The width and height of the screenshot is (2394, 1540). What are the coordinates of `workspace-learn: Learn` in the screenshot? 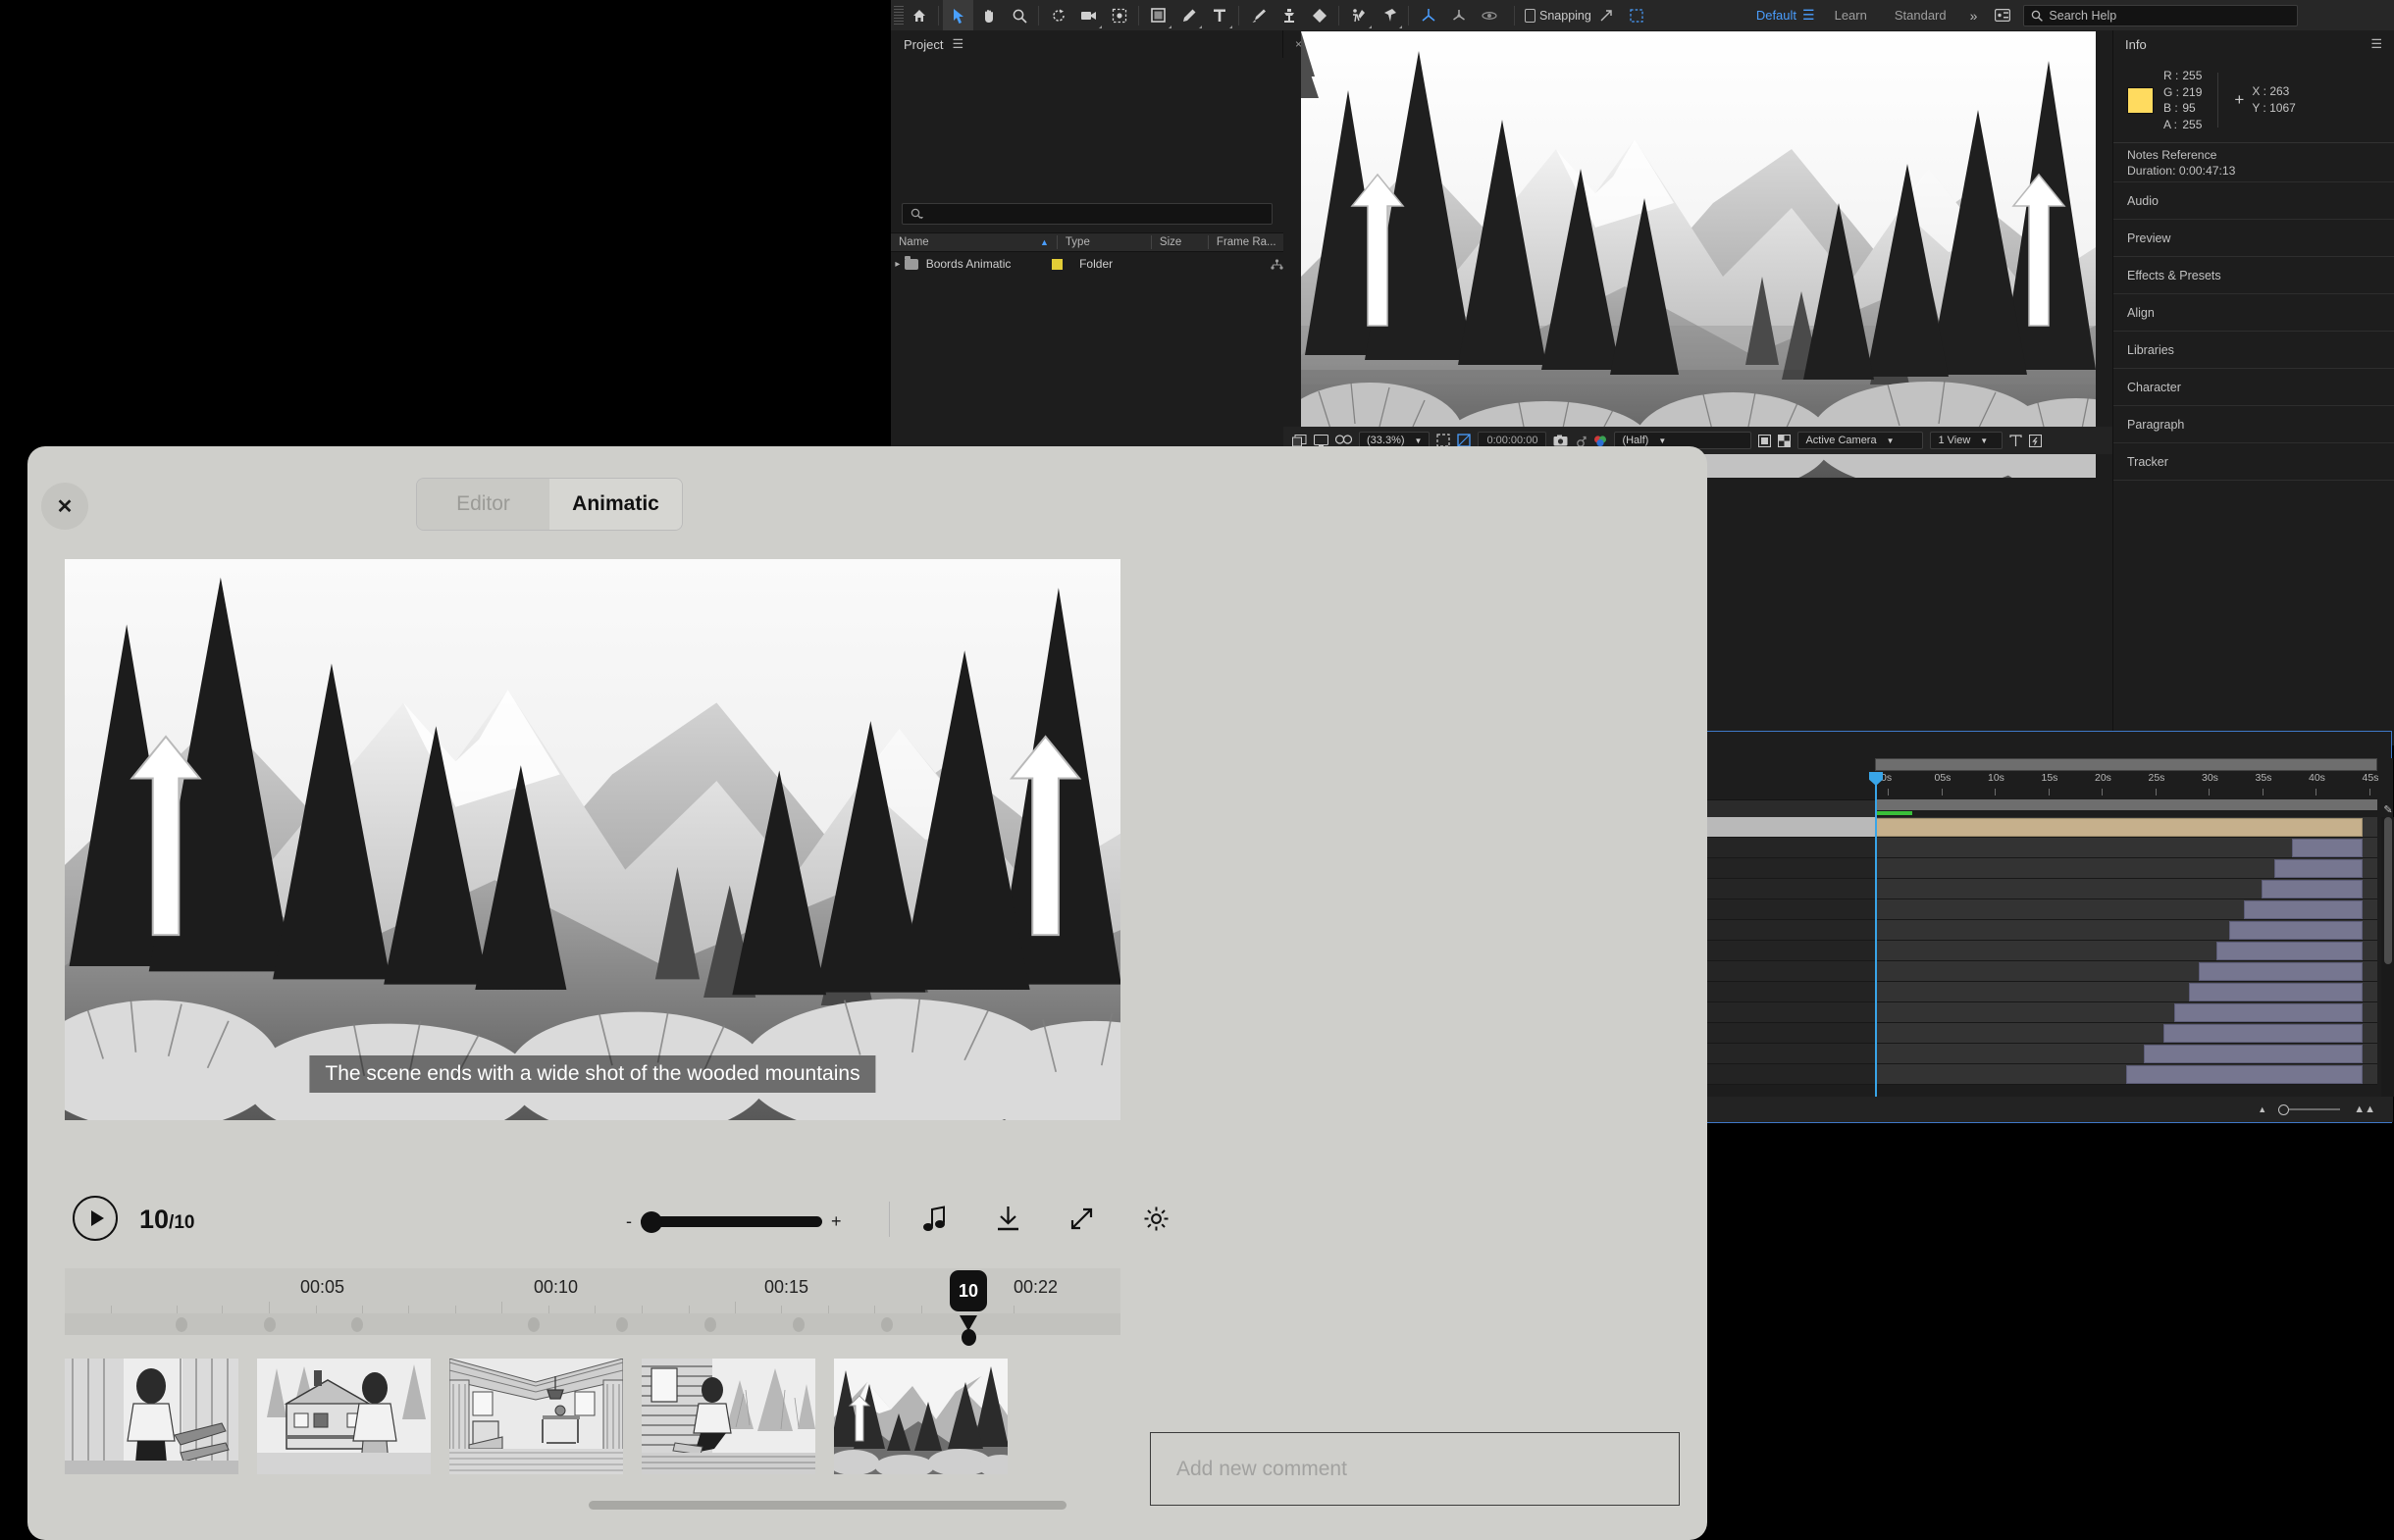 It's located at (1851, 15).